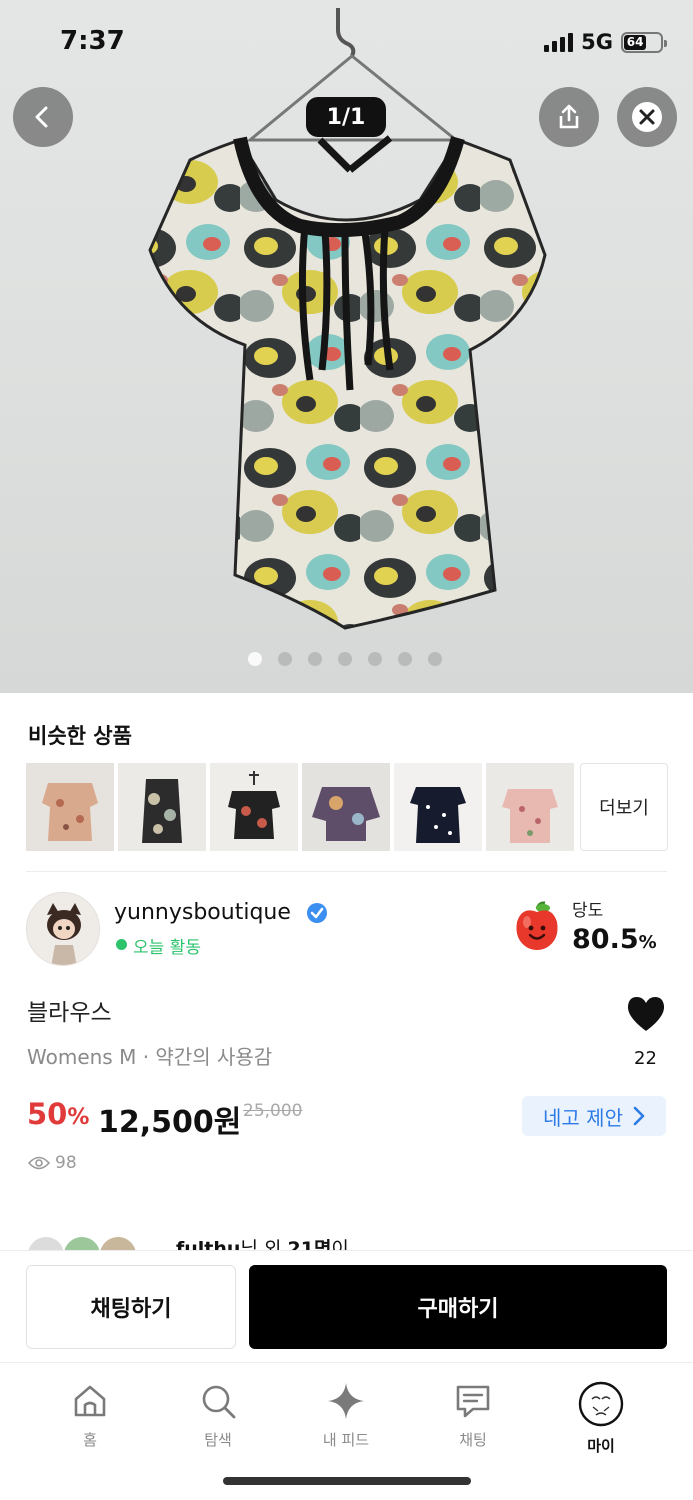  Describe the element at coordinates (90, 1401) in the screenshot. I see `home-icon` at that location.